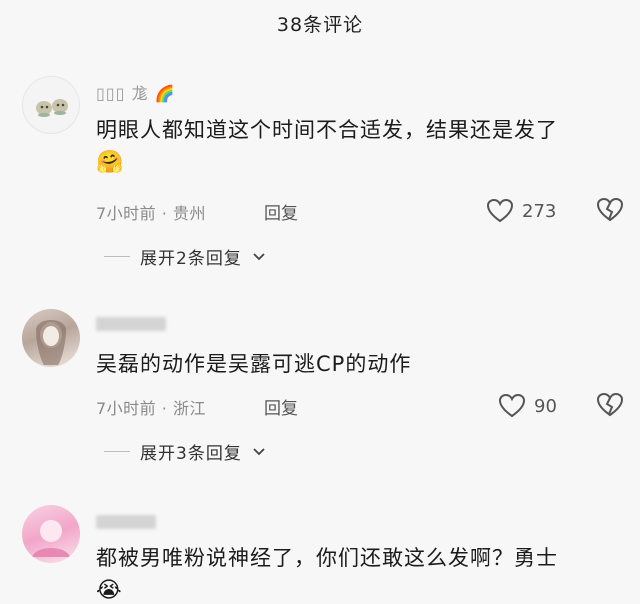  Describe the element at coordinates (327, 130) in the screenshot. I see `comment-body: 明眼人都知道这个时间不合适发，结果还是发了` at that location.